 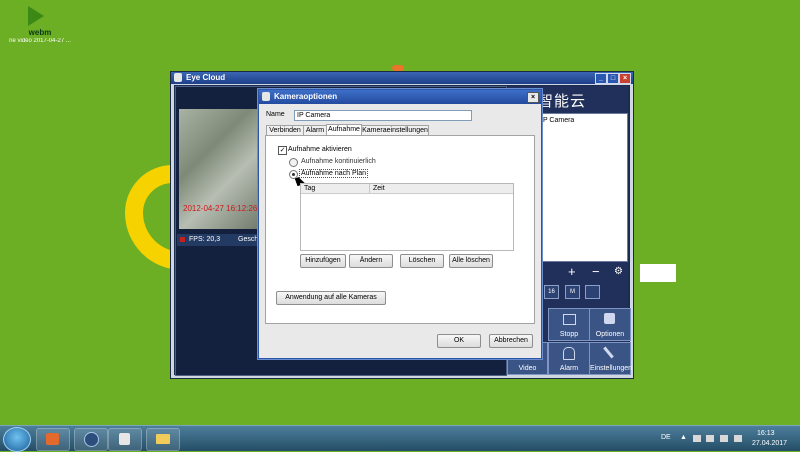 I want to click on dialog-close-button: ×, so click(x=533, y=97).